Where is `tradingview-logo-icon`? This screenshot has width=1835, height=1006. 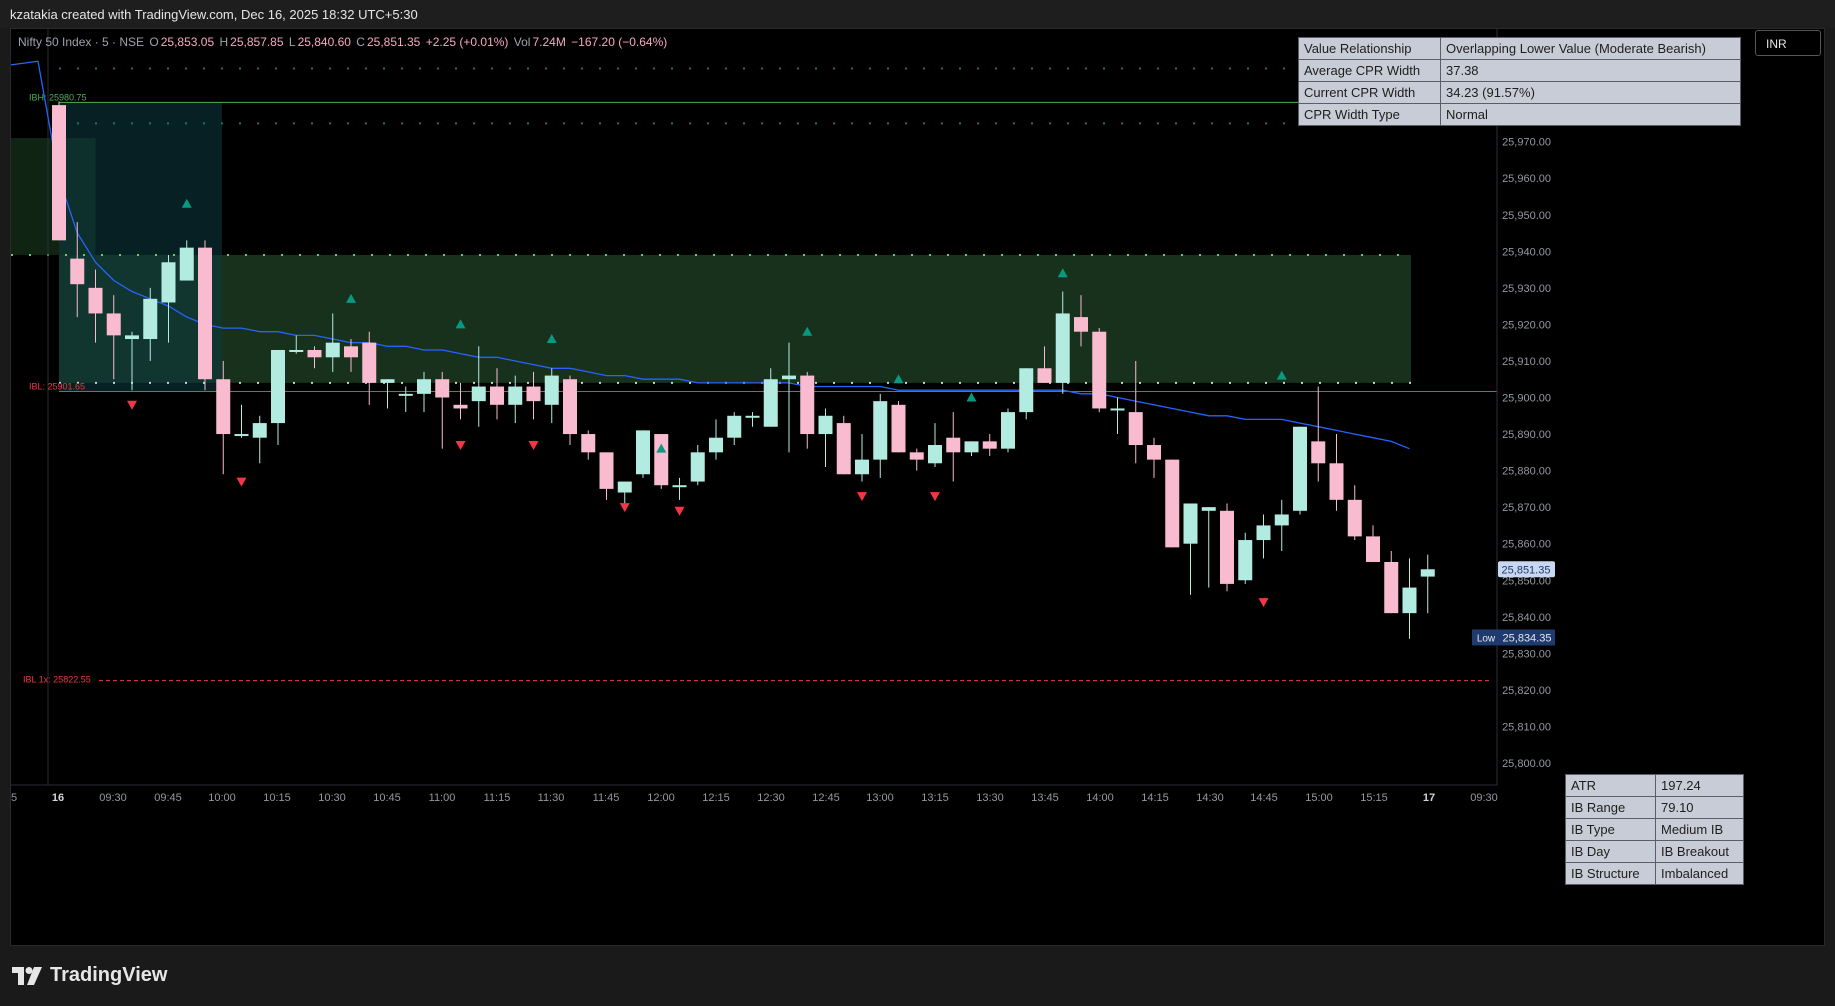 tradingview-logo-icon is located at coordinates (27, 975).